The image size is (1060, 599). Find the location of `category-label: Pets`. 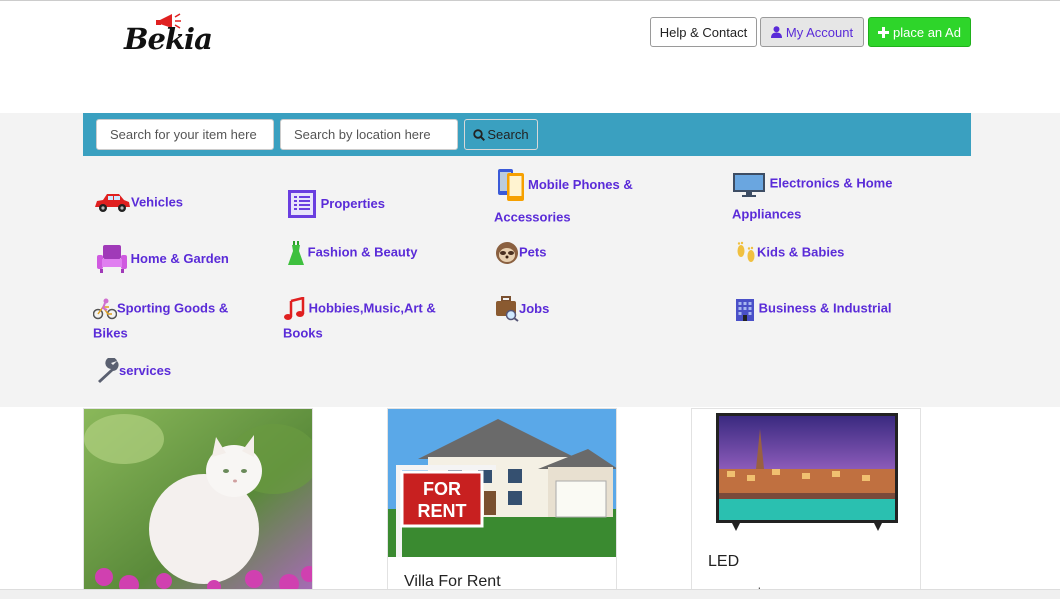

category-label: Pets is located at coordinates (533, 252).